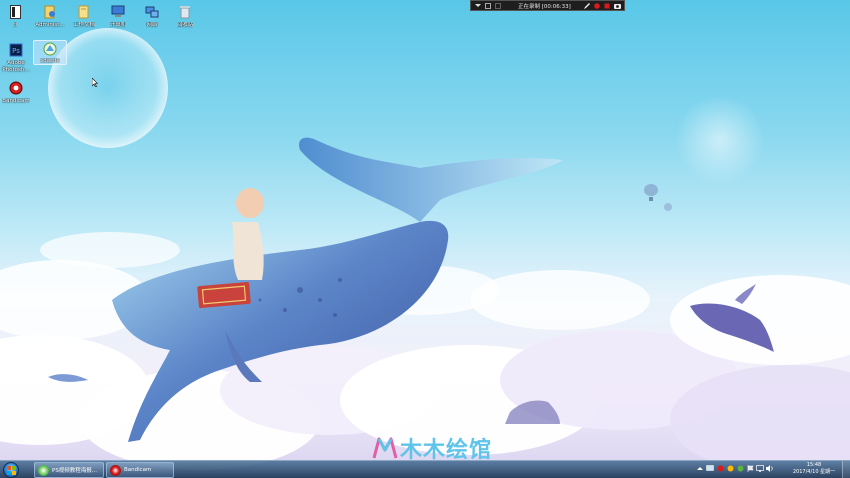  Describe the element at coordinates (152, 12) in the screenshot. I see `network-icon` at that location.